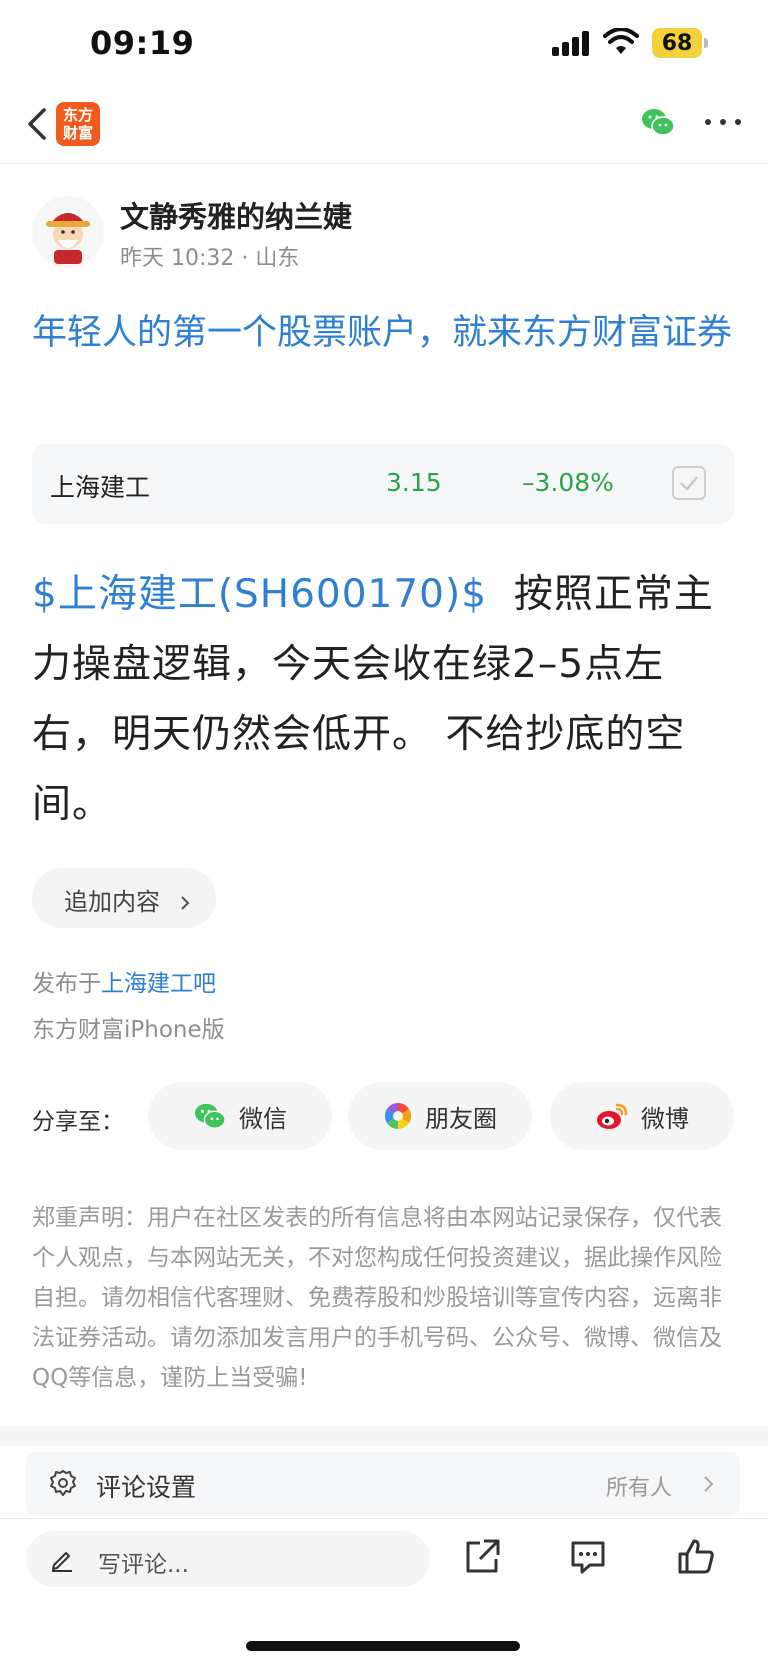  I want to click on published-in: 发布于上海建工吧, so click(124, 981).